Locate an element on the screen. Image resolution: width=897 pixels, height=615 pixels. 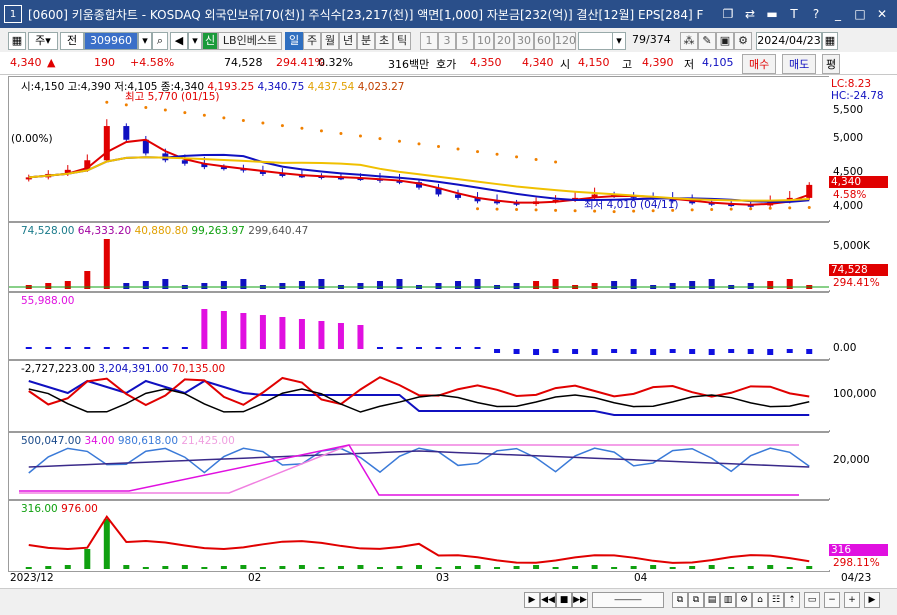
date-input: 2024/04/23 is located at coordinates (789, 41).